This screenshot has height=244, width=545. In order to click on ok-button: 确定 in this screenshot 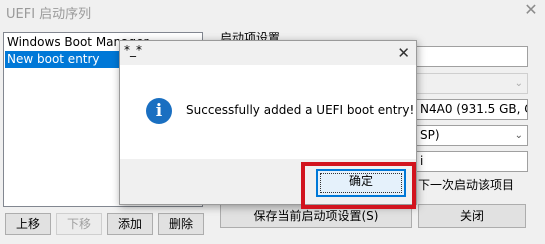, I will do `click(361, 183)`.